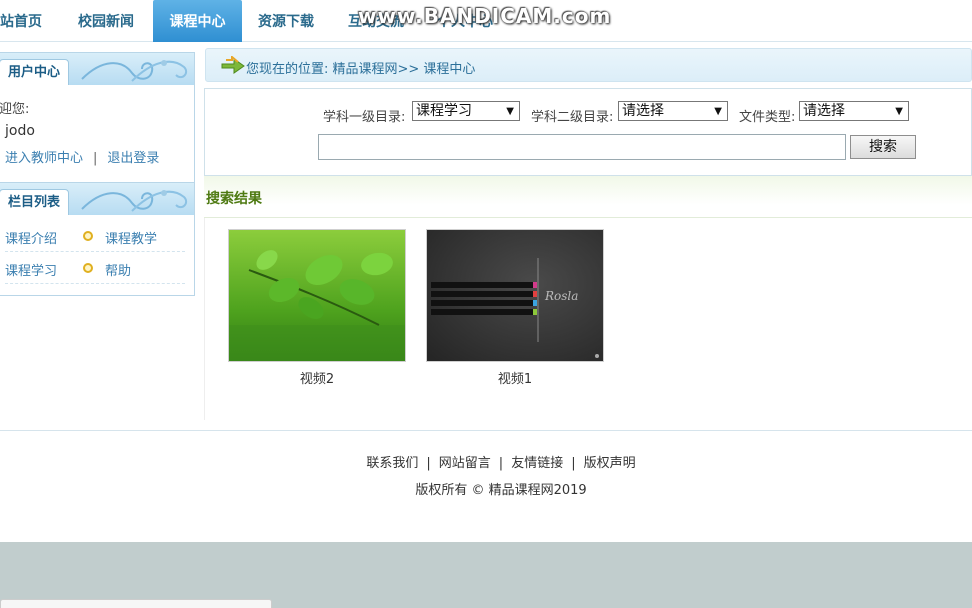 This screenshot has height=608, width=972. What do you see at coordinates (673, 111) in the screenshot?
I see `level2-select: 请选择 ▼` at bounding box center [673, 111].